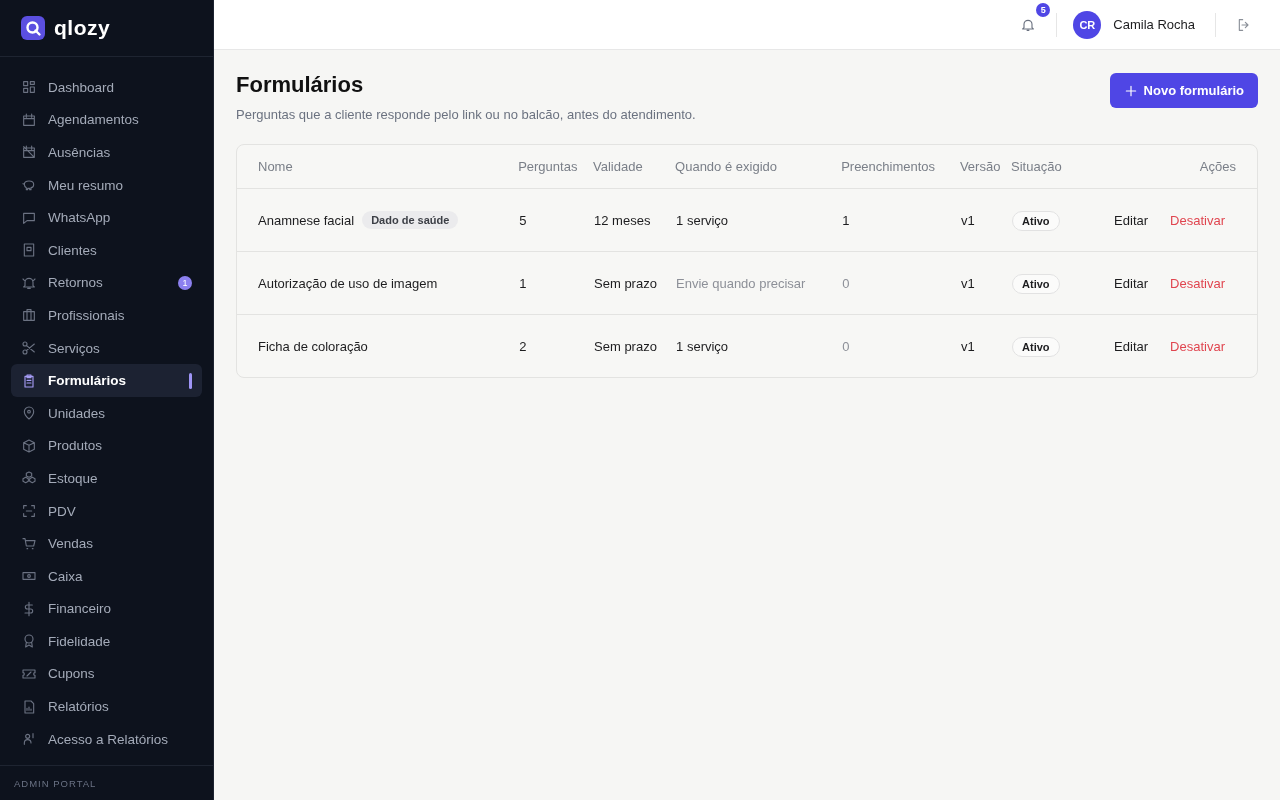  I want to click on column-header: Nome, so click(378, 167).